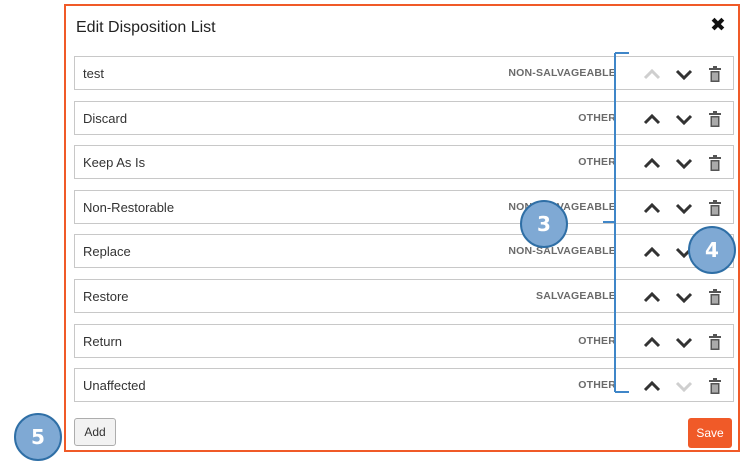  Describe the element at coordinates (103, 341) in the screenshot. I see `item-name: Return` at that location.